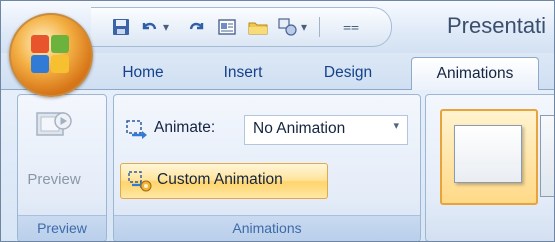 This screenshot has width=555, height=242. I want to click on save-icon, so click(122, 27).